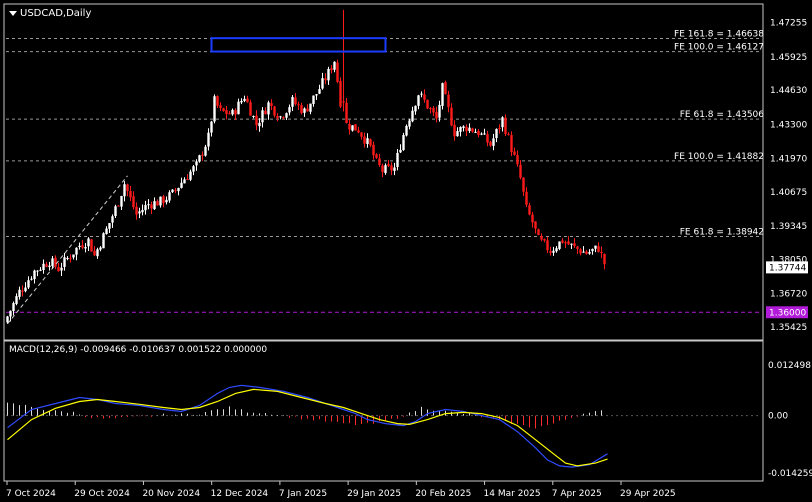 The height and width of the screenshot is (502, 812). Describe the element at coordinates (788, 91) in the screenshot. I see `price-tick-label: 1.44630` at that location.